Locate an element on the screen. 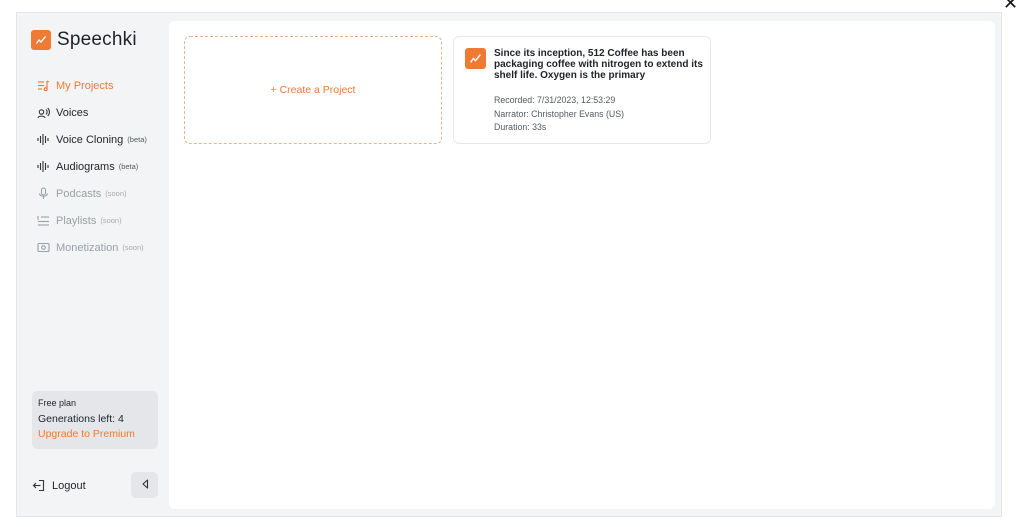 Image resolution: width=1016 pixels, height=527 pixels. create-project-label: + Create a Project is located at coordinates (313, 90).